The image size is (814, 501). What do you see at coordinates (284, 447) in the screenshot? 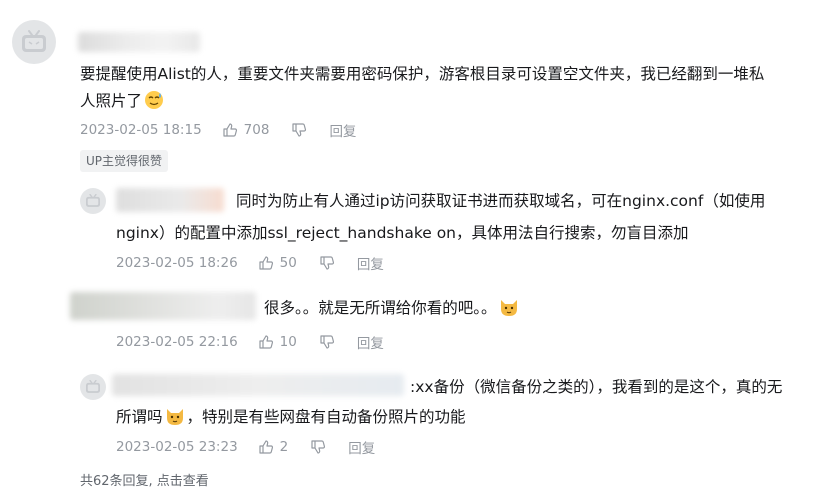
I see `like-count: 2` at bounding box center [284, 447].